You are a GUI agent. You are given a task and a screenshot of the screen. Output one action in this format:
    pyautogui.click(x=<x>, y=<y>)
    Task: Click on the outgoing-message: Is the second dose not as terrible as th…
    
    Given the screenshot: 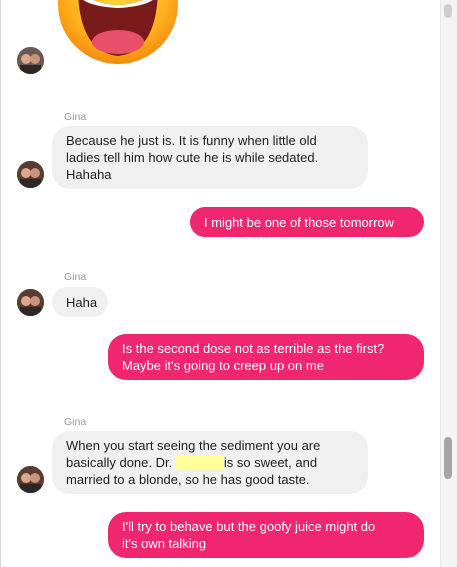 What is the action you would take?
    pyautogui.click(x=266, y=357)
    